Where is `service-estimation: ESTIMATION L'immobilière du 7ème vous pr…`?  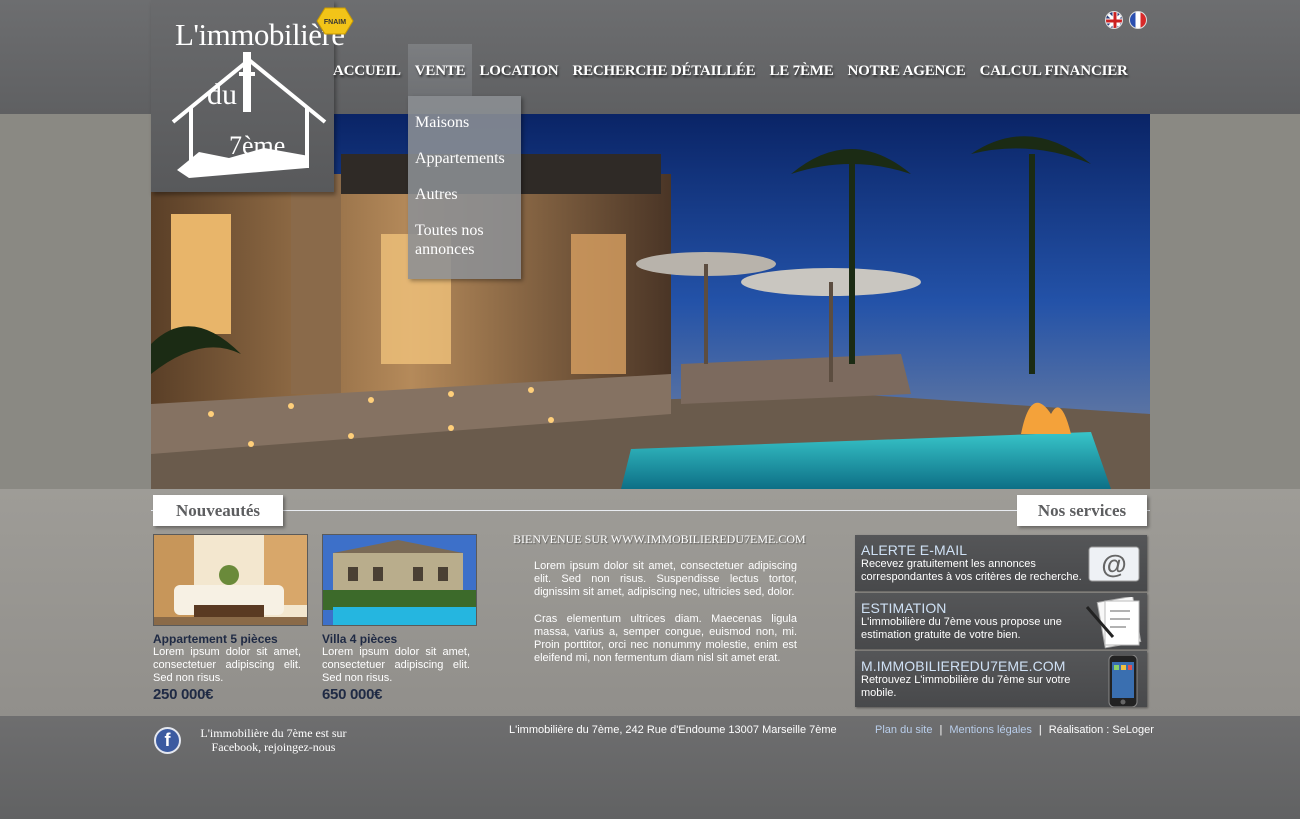 service-estimation: ESTIMATION L'immobilière du 7ème vous pr… is located at coordinates (1001, 621).